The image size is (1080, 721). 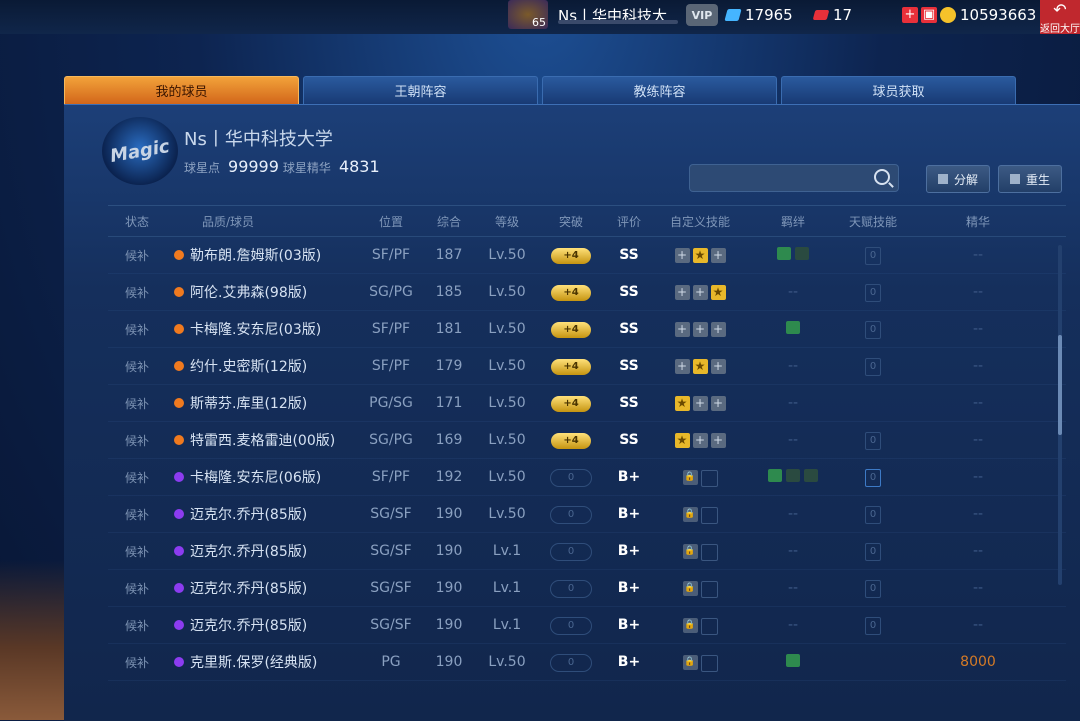 What do you see at coordinates (264, 221) in the screenshot?
I see `col-player: 品质/球员` at bounding box center [264, 221].